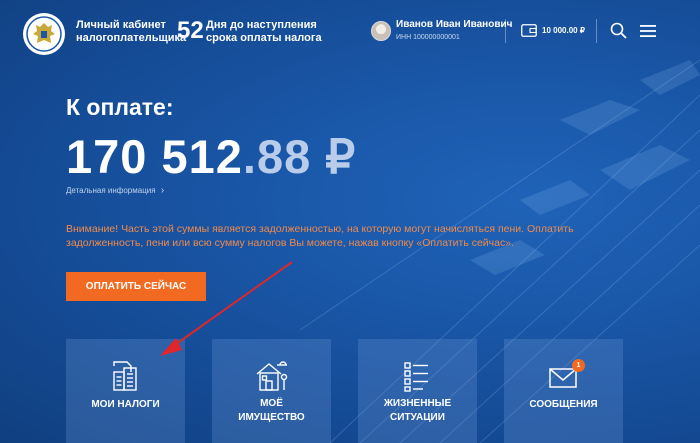  Describe the element at coordinates (271, 417) in the screenshot. I see `tile-label-line-2: ИМУЩЕСТВО` at that location.